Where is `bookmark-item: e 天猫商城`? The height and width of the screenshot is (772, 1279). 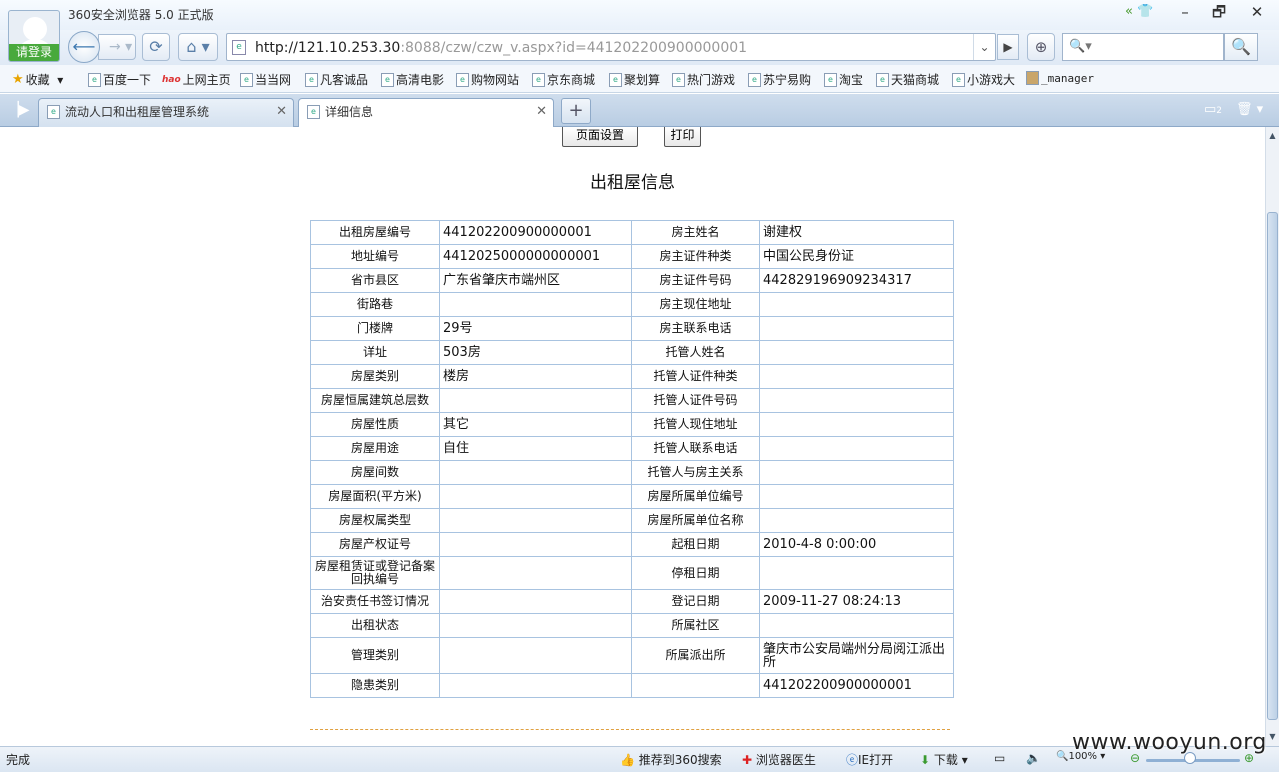 bookmark-item: e 天猫商城 is located at coordinates (907, 79).